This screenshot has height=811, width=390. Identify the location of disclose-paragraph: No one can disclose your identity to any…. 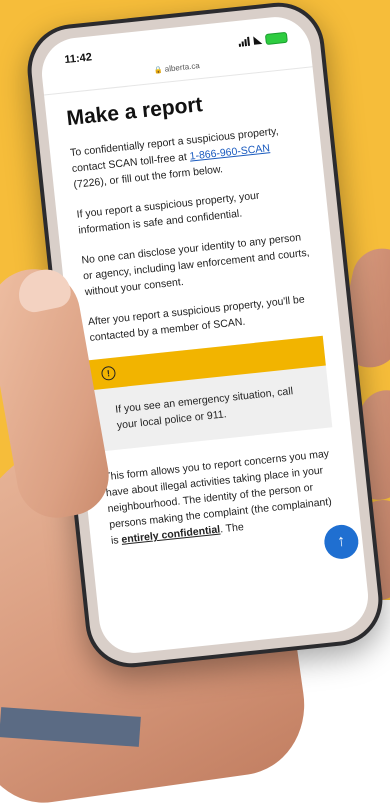
(195, 265).